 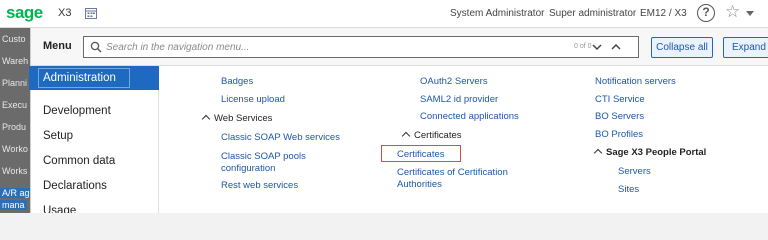 What do you see at coordinates (60, 209) in the screenshot?
I see `category-label: Usage` at bounding box center [60, 209].